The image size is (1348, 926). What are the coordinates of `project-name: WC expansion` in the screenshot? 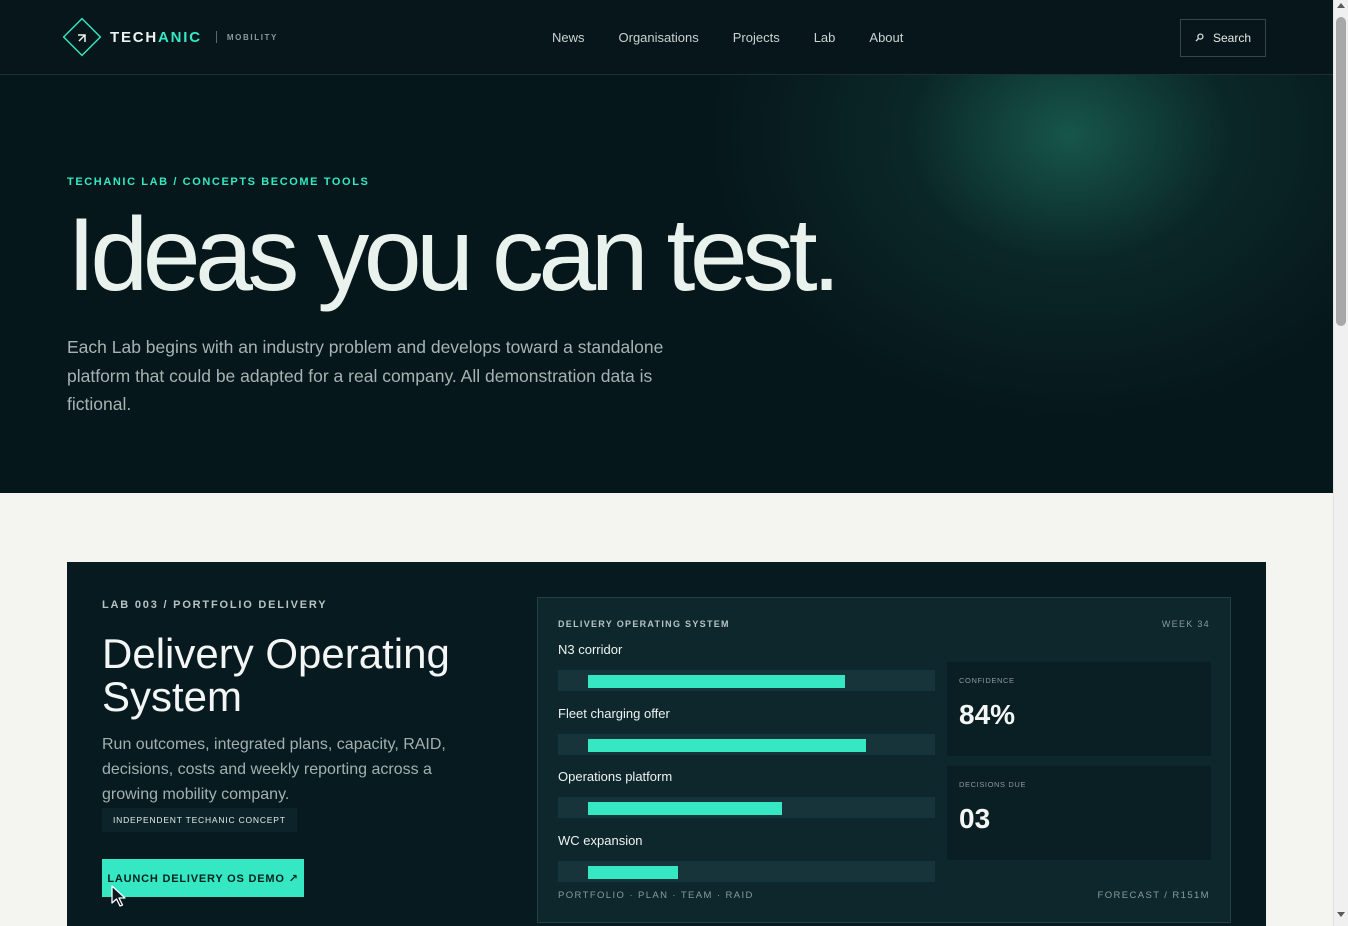 It's located at (600, 840).